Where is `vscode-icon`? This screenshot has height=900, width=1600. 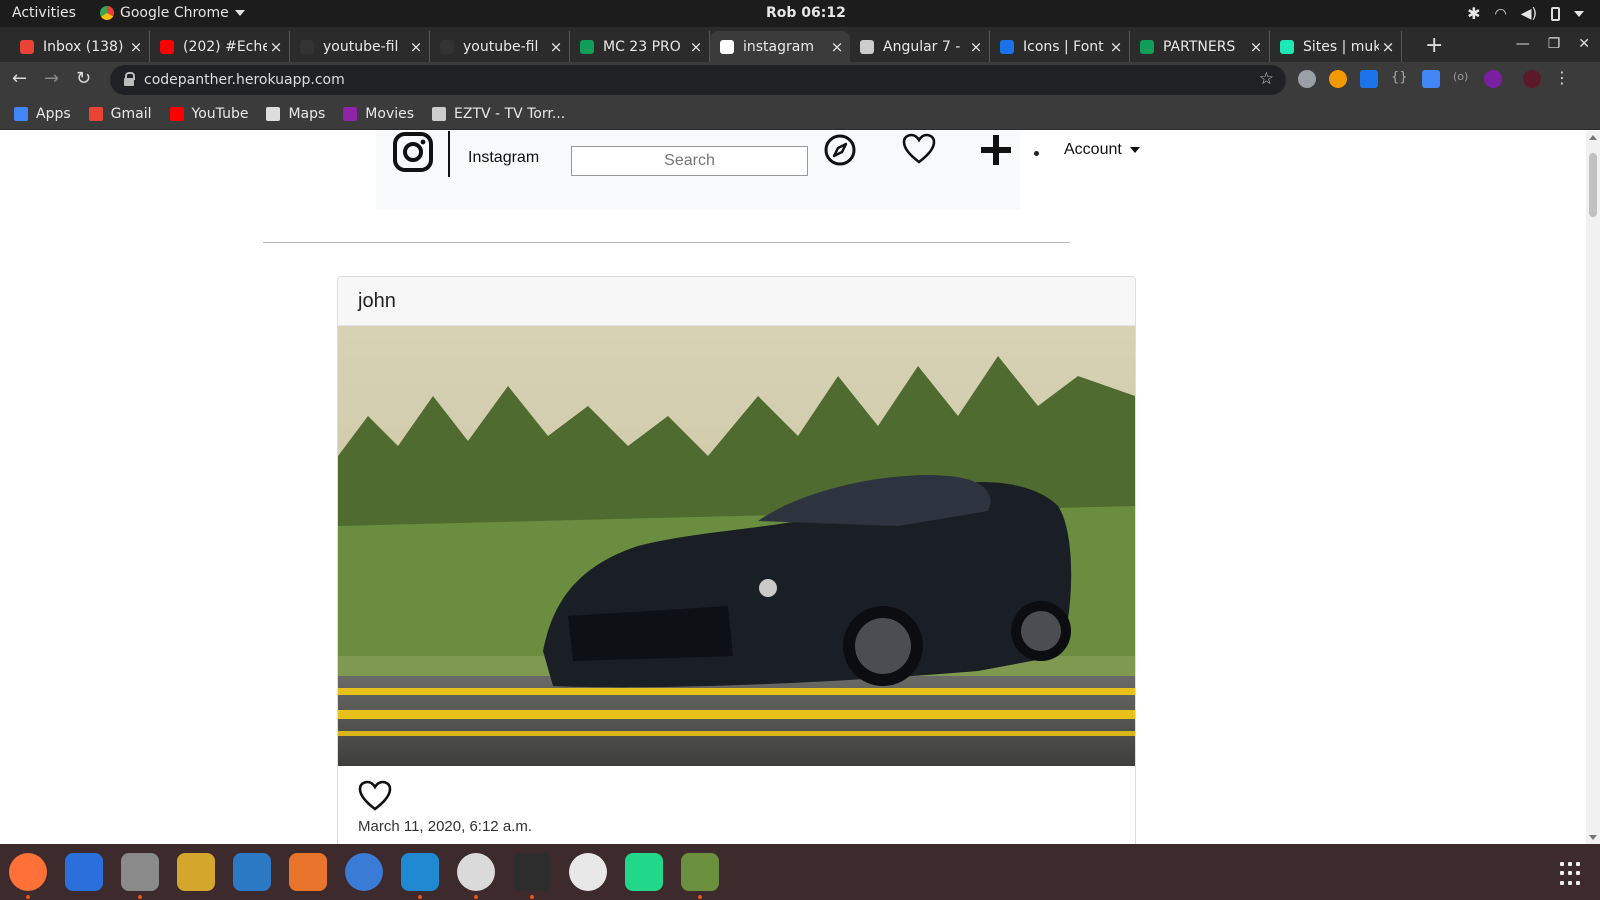 vscode-icon is located at coordinates (420, 872).